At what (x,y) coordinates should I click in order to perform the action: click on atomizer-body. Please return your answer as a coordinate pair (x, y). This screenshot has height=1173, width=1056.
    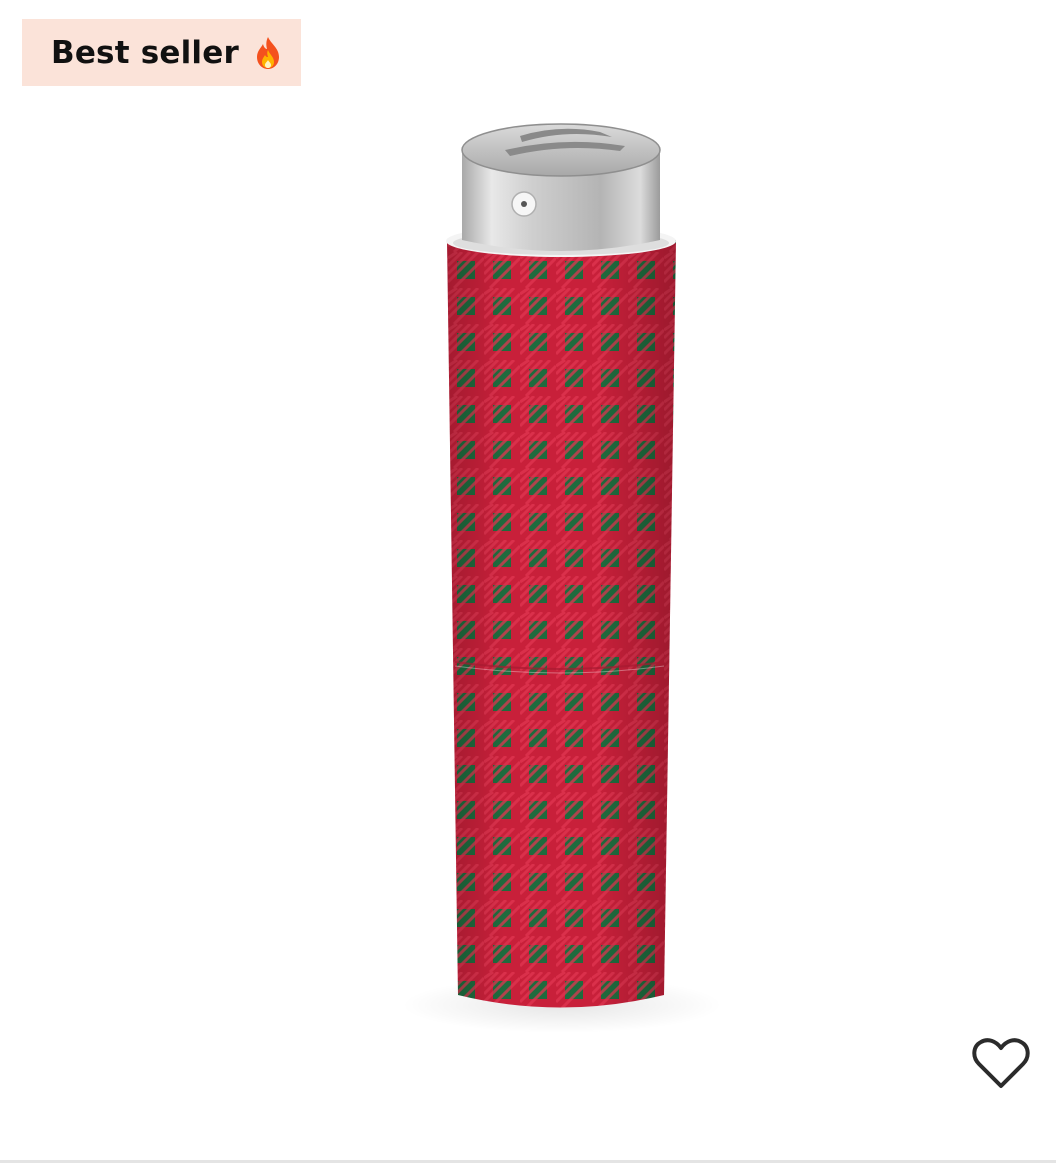
    Looking at the image, I should click on (561, 616).